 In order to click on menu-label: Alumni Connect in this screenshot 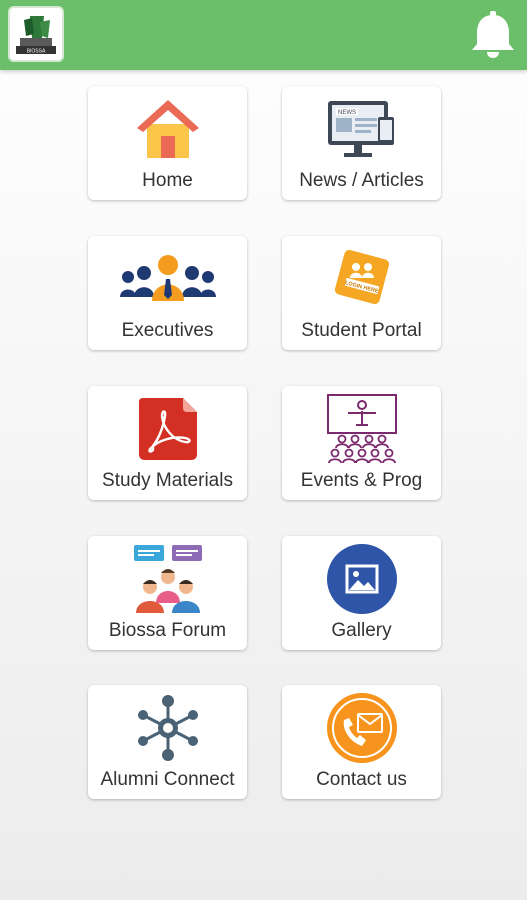, I will do `click(167, 779)`.